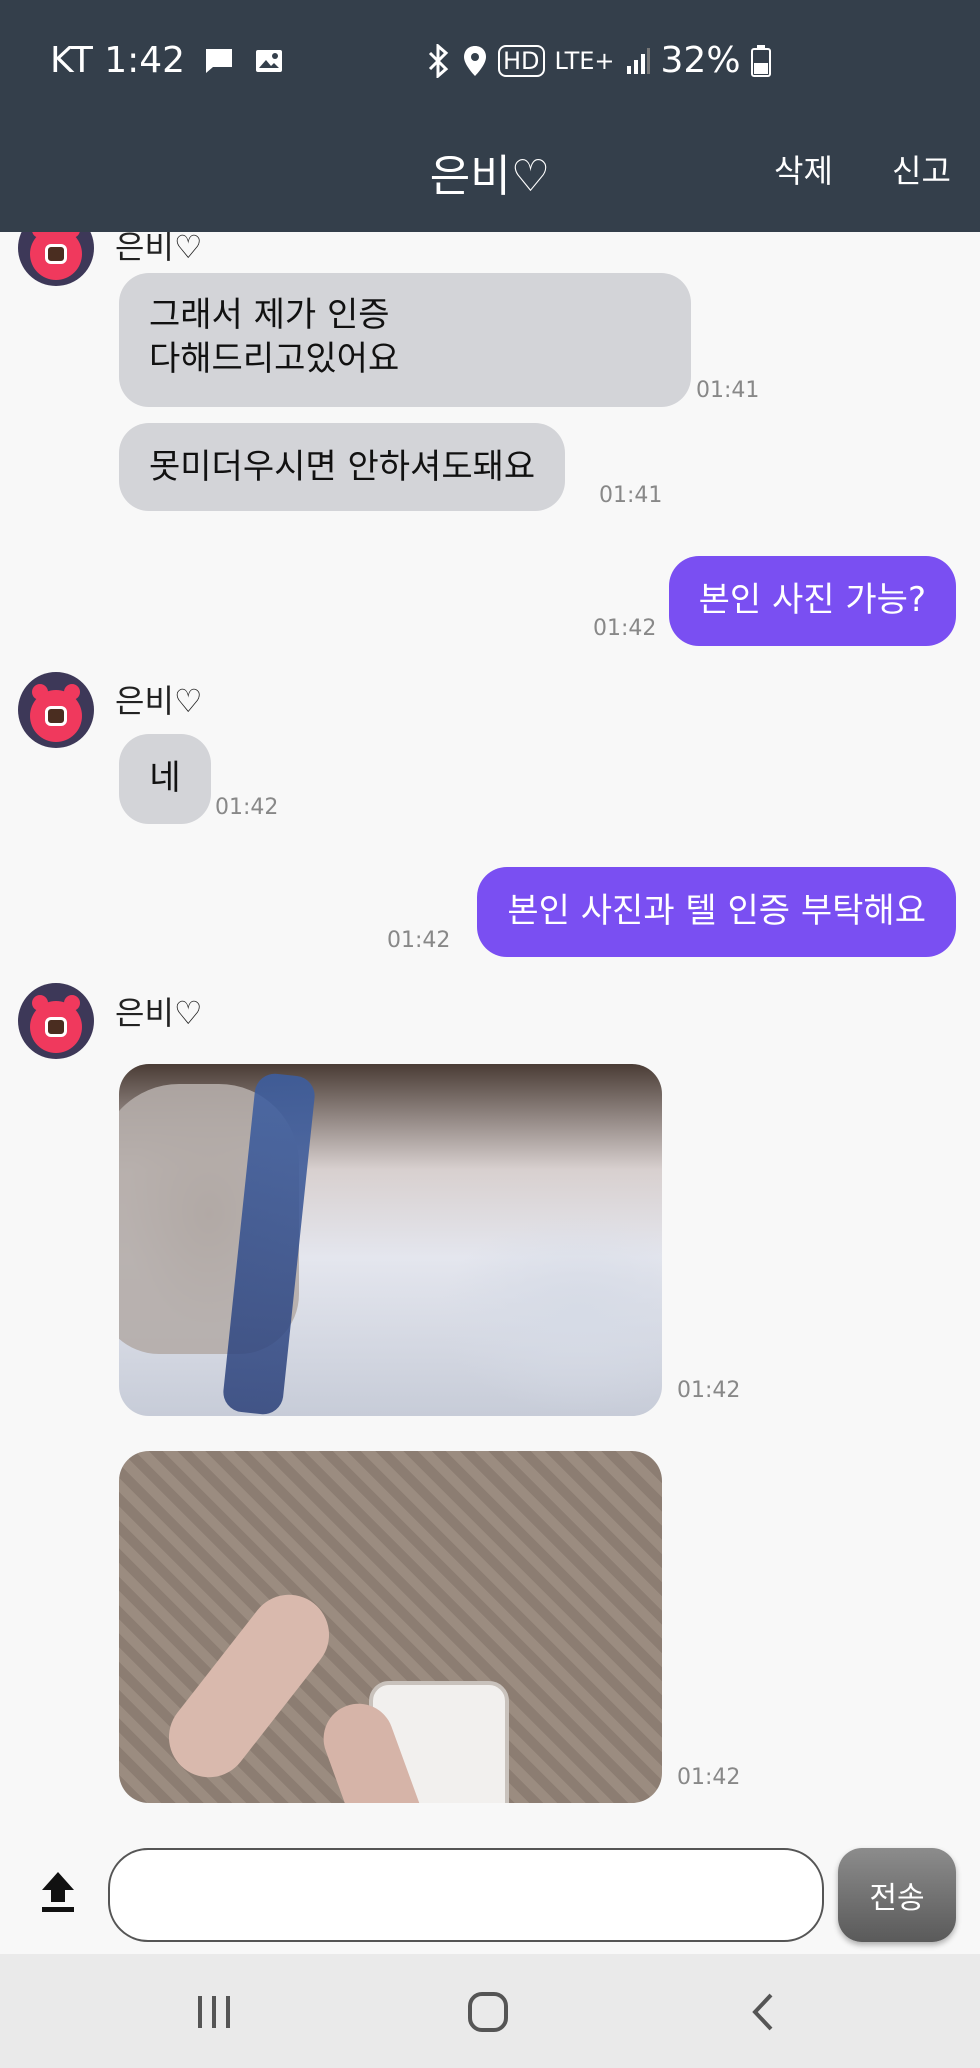 The width and height of the screenshot is (980, 2068). Describe the element at coordinates (342, 467) in the screenshot. I see `message-bubble: 못미더우시면 안하셔도돼요` at that location.